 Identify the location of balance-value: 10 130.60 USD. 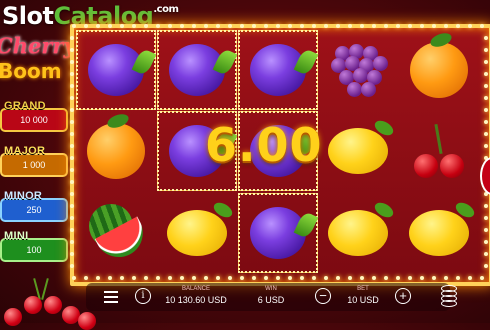
(196, 300).